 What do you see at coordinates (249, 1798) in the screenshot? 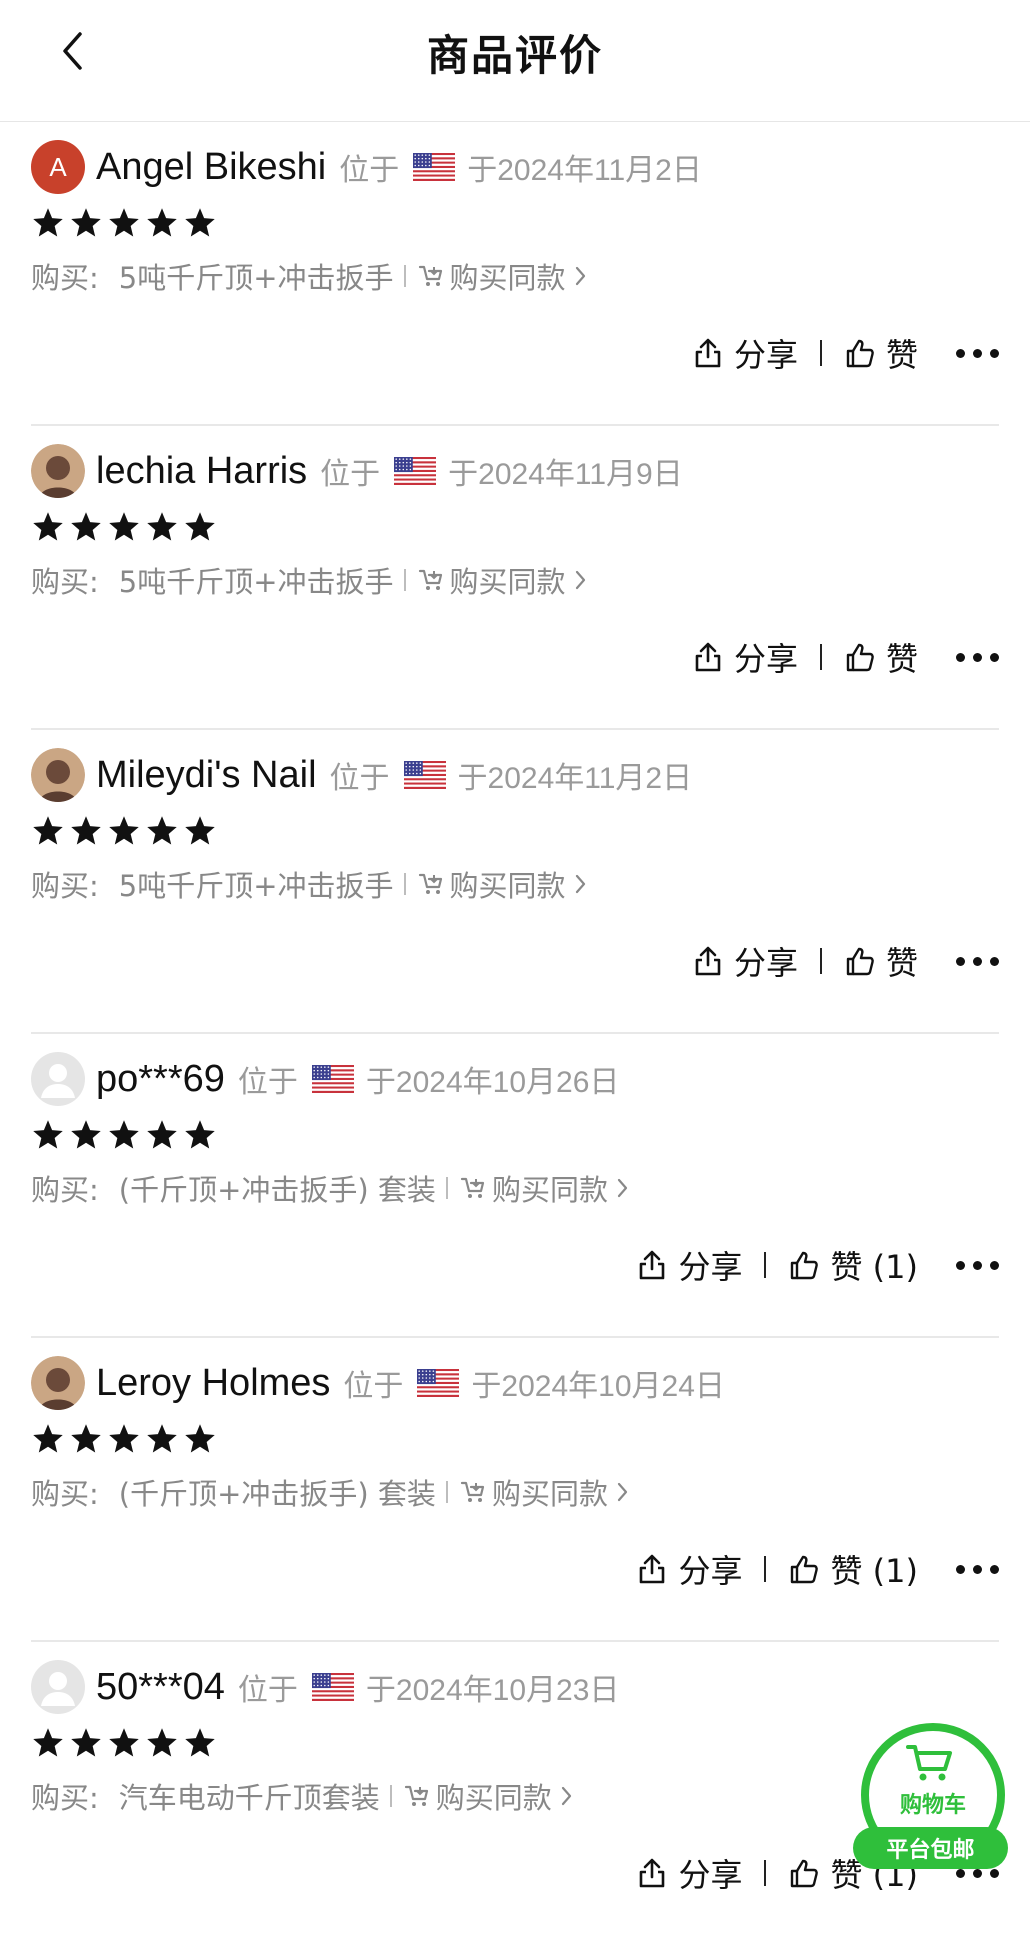
I see `purchased-variant: 汽车电动千斤顶套装` at bounding box center [249, 1798].